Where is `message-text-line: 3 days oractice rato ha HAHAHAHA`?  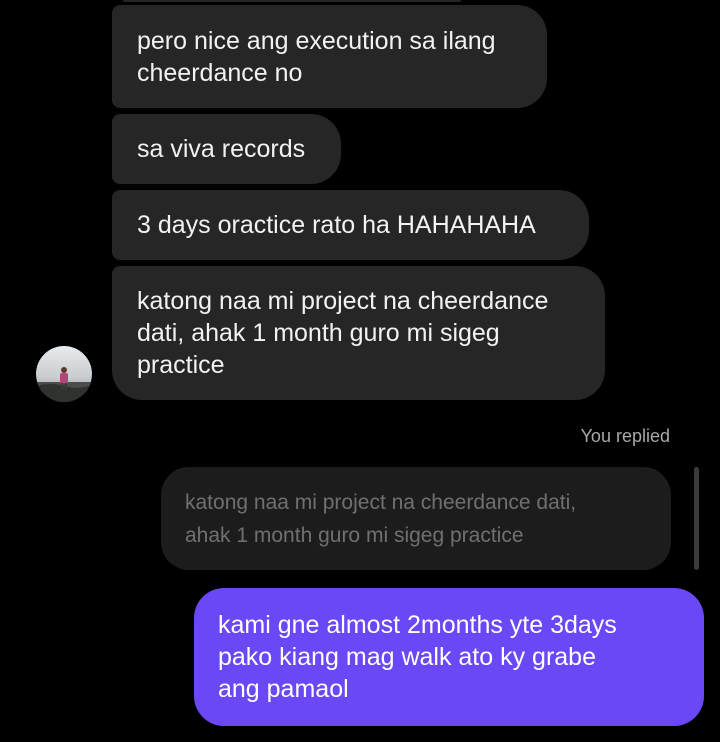 message-text-line: 3 days oractice rato ha HAHAHAHA is located at coordinates (336, 225).